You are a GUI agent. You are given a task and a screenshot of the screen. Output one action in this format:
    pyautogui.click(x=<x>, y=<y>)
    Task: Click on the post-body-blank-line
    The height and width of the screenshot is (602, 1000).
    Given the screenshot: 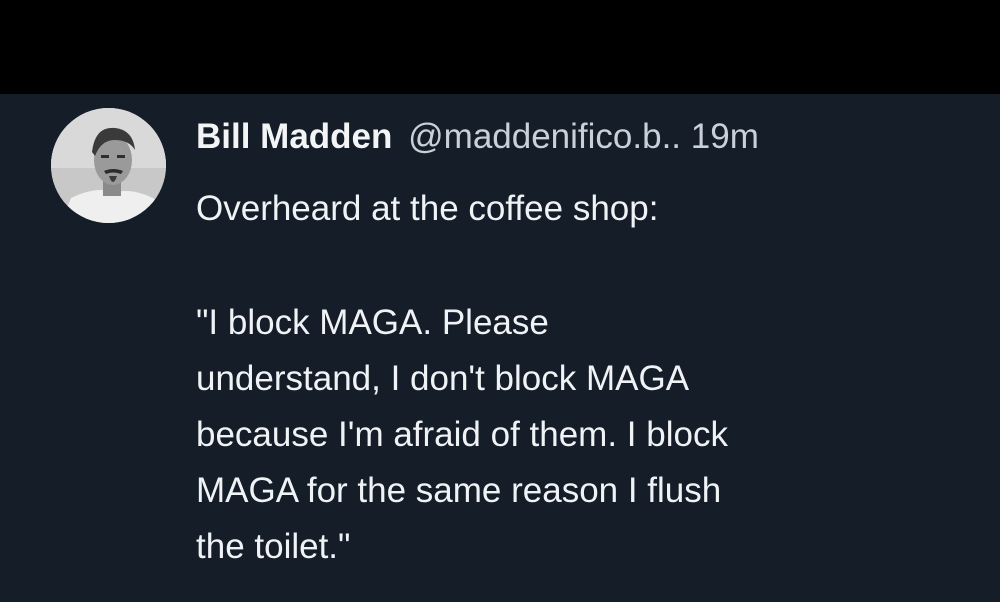 What is the action you would take?
    pyautogui.click(x=586, y=266)
    